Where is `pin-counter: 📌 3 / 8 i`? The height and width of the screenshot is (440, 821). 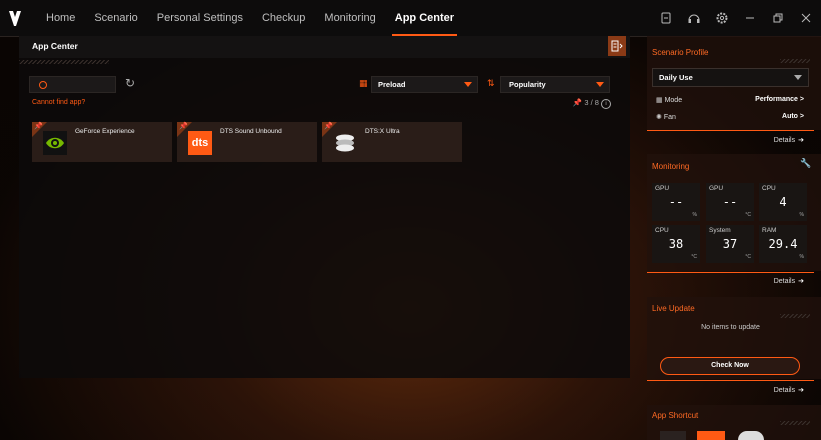
pin-counter: 📌 3 / 8 i is located at coordinates (592, 103).